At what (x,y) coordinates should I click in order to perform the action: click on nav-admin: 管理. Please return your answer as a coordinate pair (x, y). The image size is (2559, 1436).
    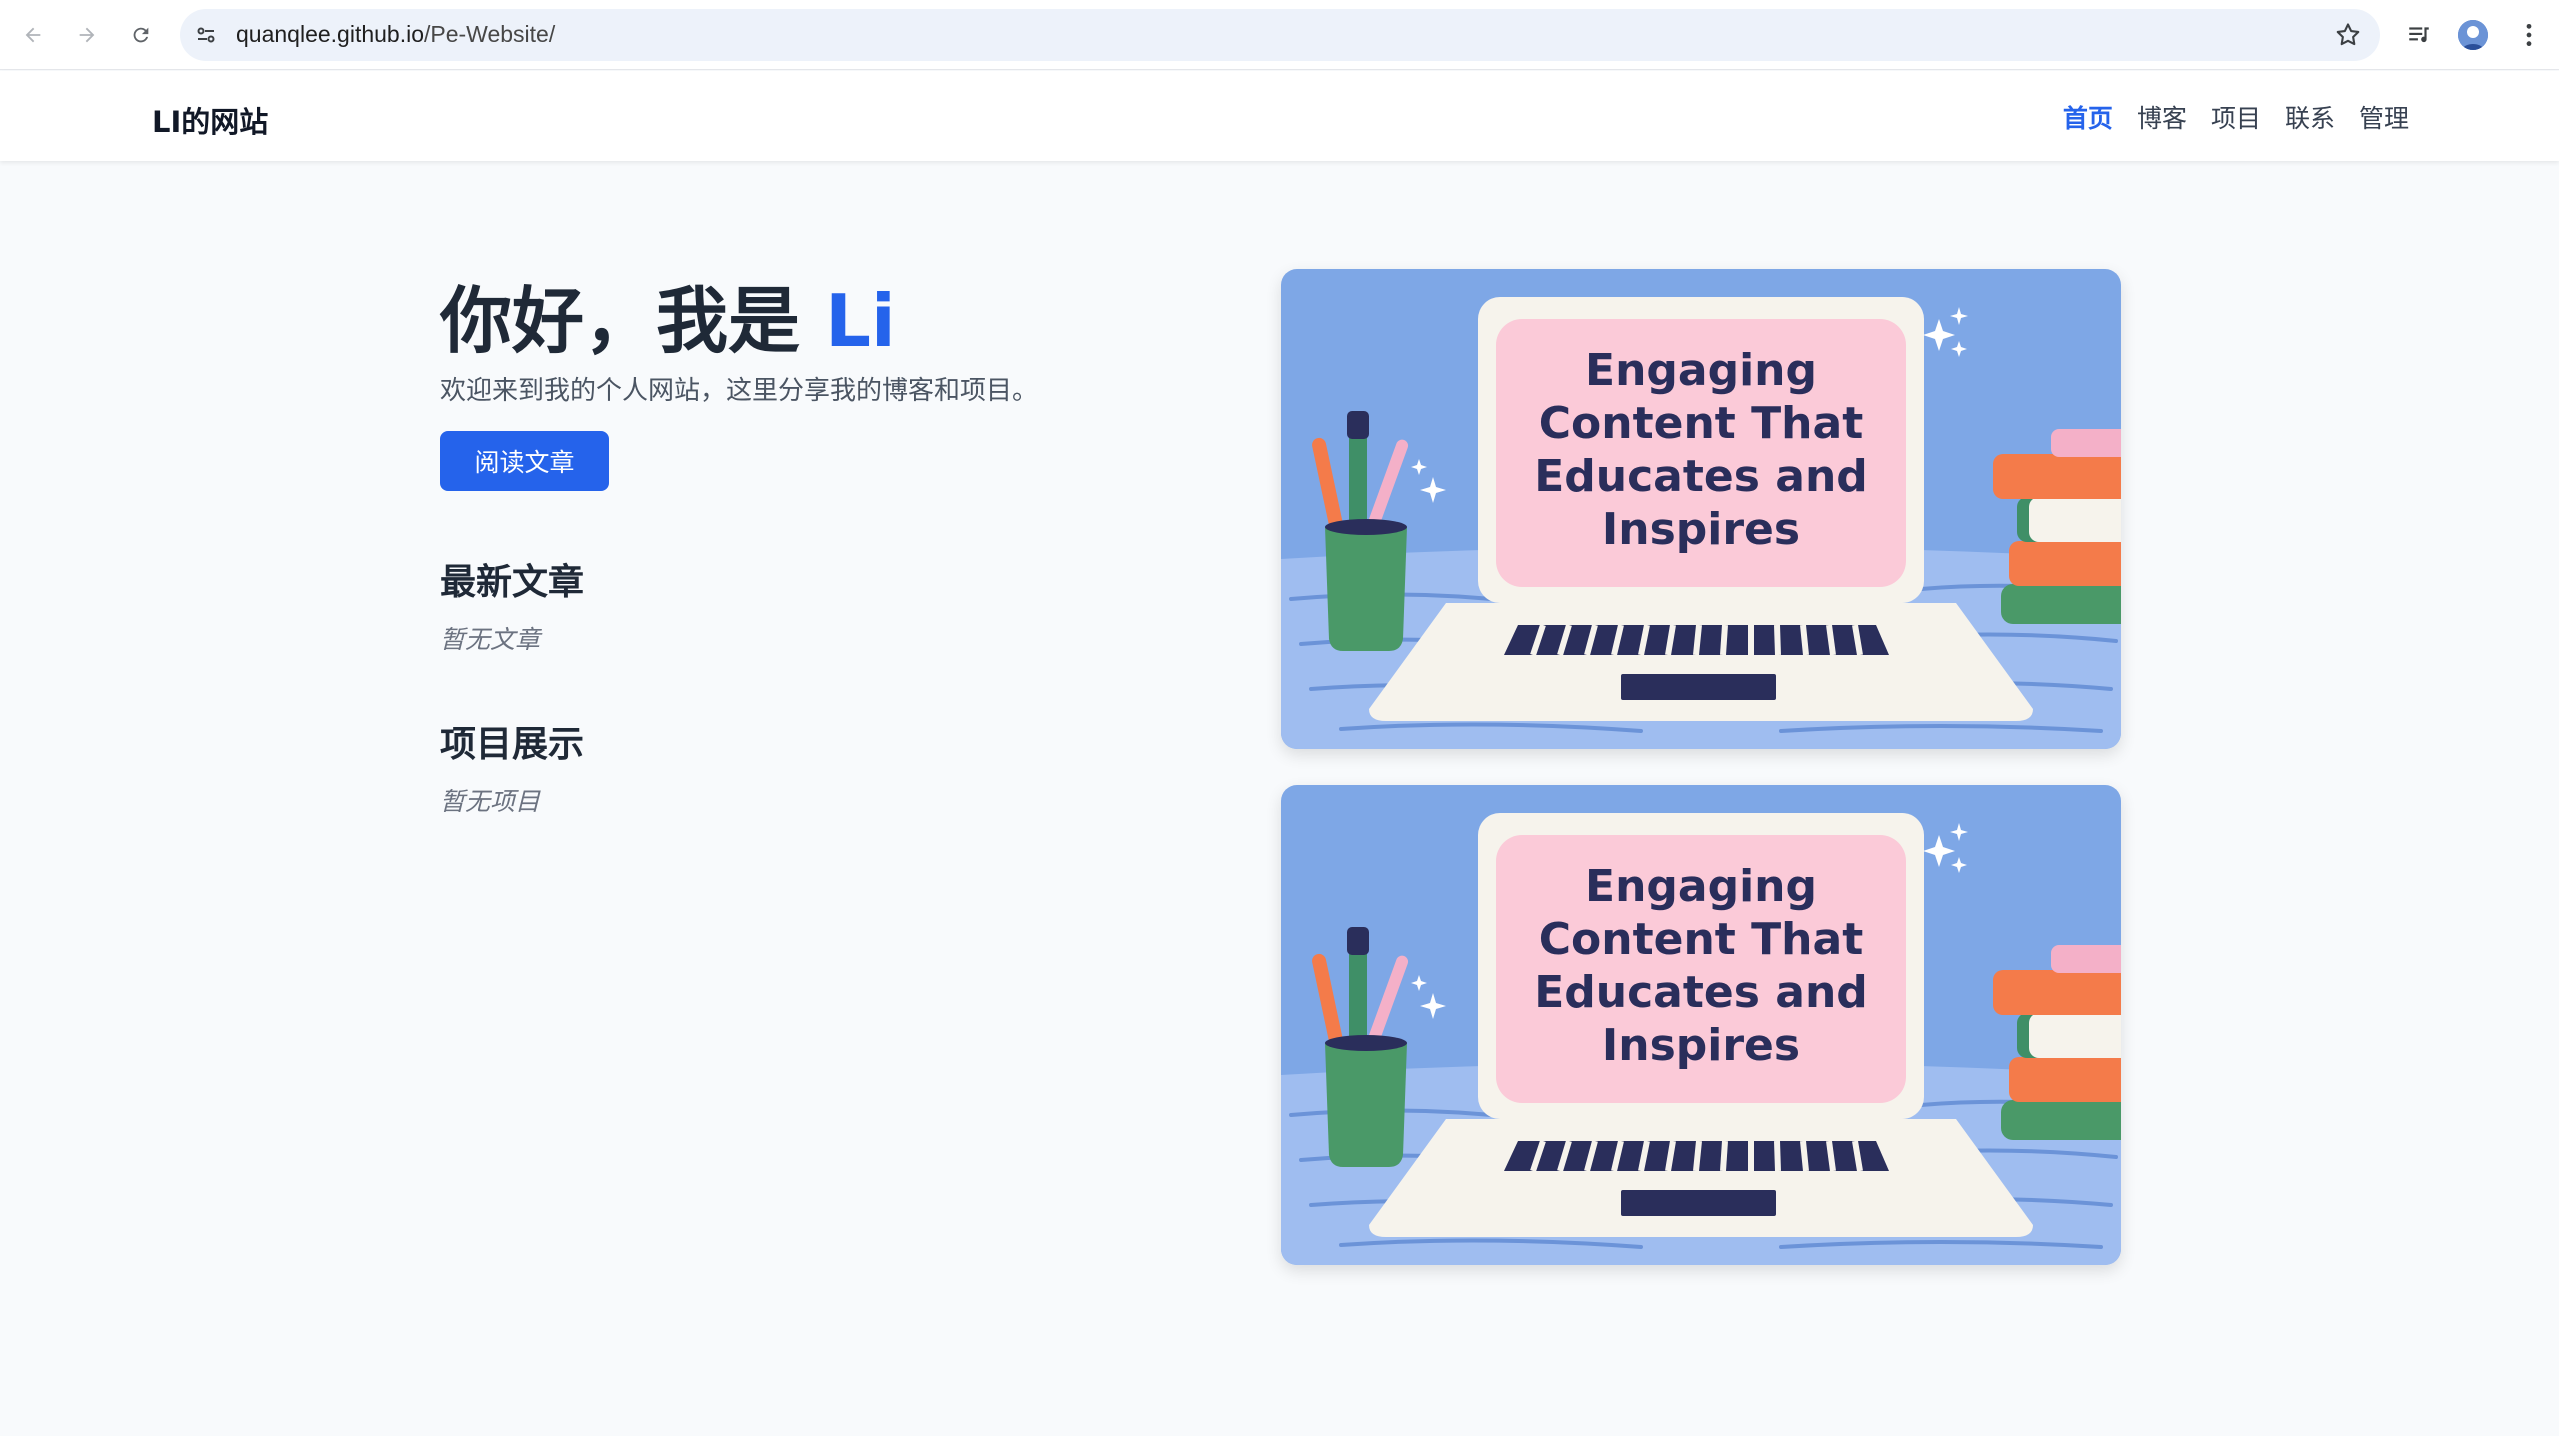
    Looking at the image, I should click on (2384, 117).